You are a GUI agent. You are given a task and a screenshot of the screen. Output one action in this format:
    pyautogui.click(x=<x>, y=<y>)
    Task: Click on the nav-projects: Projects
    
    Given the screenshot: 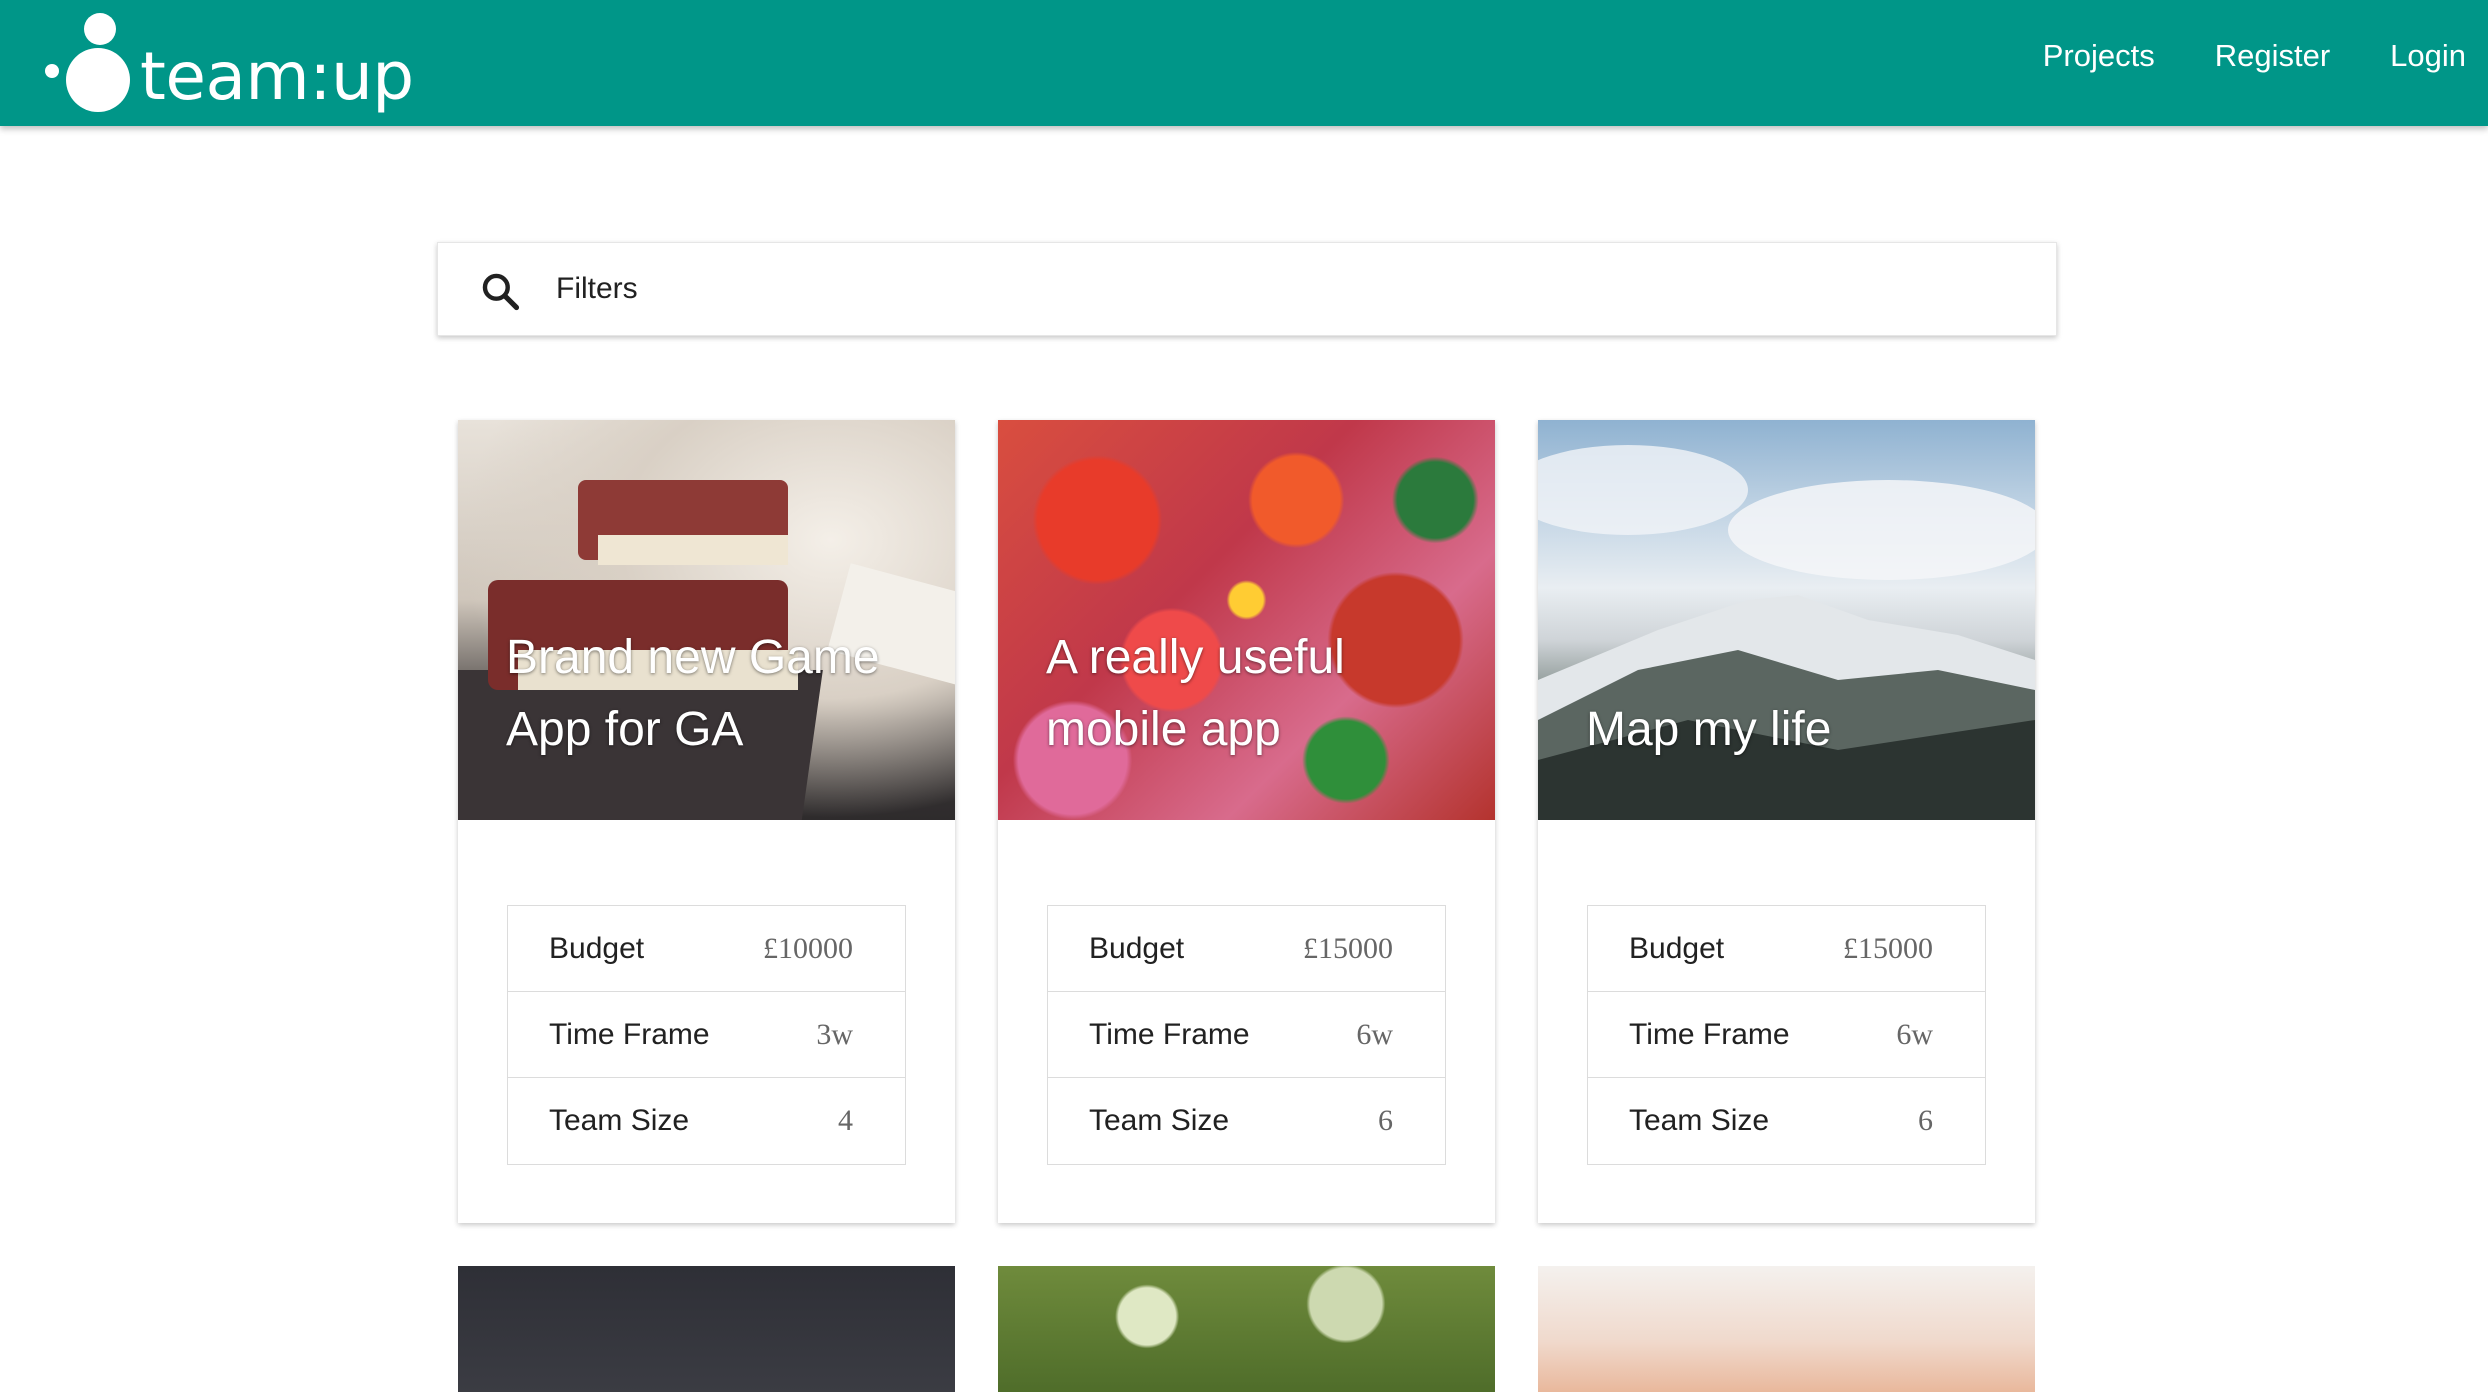 What is the action you would take?
    pyautogui.click(x=2099, y=55)
    